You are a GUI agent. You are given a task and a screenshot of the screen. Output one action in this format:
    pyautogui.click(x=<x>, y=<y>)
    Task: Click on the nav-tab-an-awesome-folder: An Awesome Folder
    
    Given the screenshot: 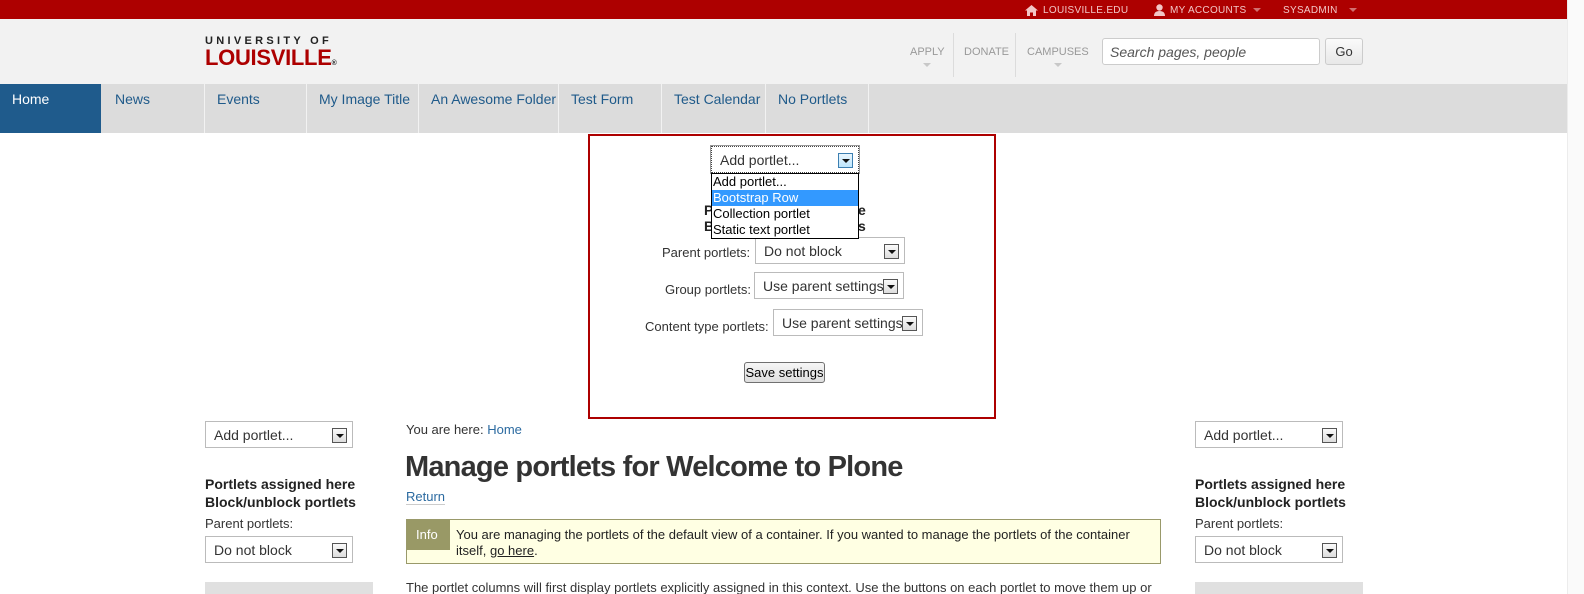 What is the action you would take?
    pyautogui.click(x=489, y=108)
    